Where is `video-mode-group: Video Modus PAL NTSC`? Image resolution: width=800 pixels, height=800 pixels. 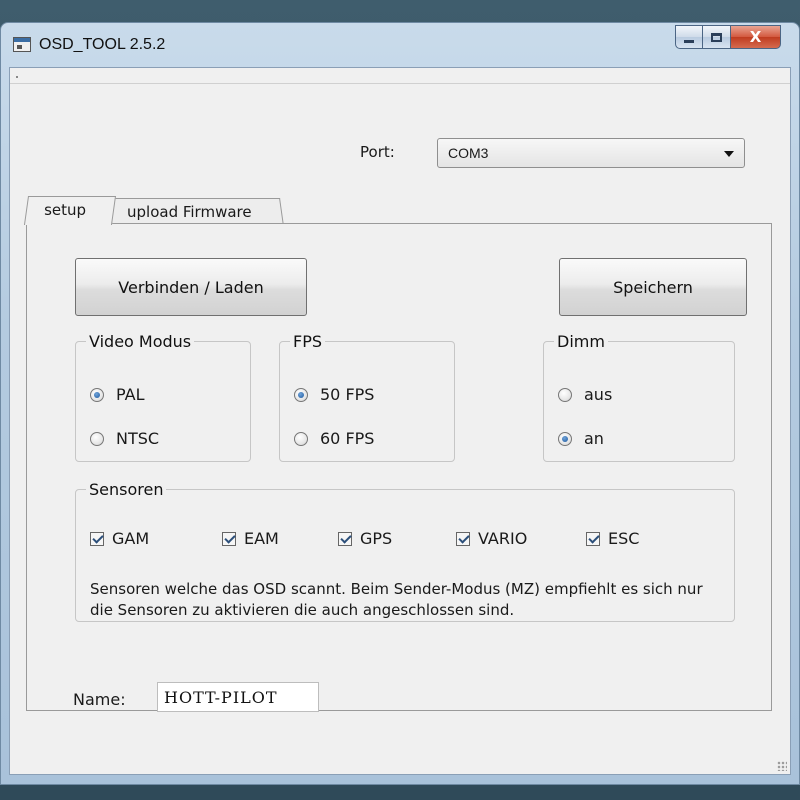 video-mode-group: Video Modus PAL NTSC is located at coordinates (163, 397).